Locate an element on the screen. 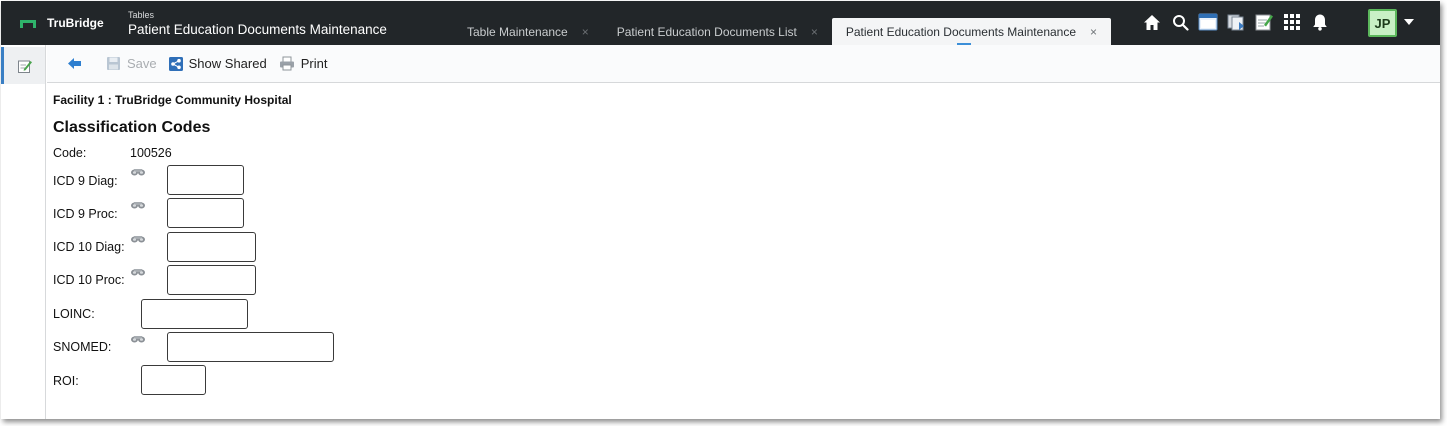 The image size is (1447, 426). save-button: Save is located at coordinates (131, 63).